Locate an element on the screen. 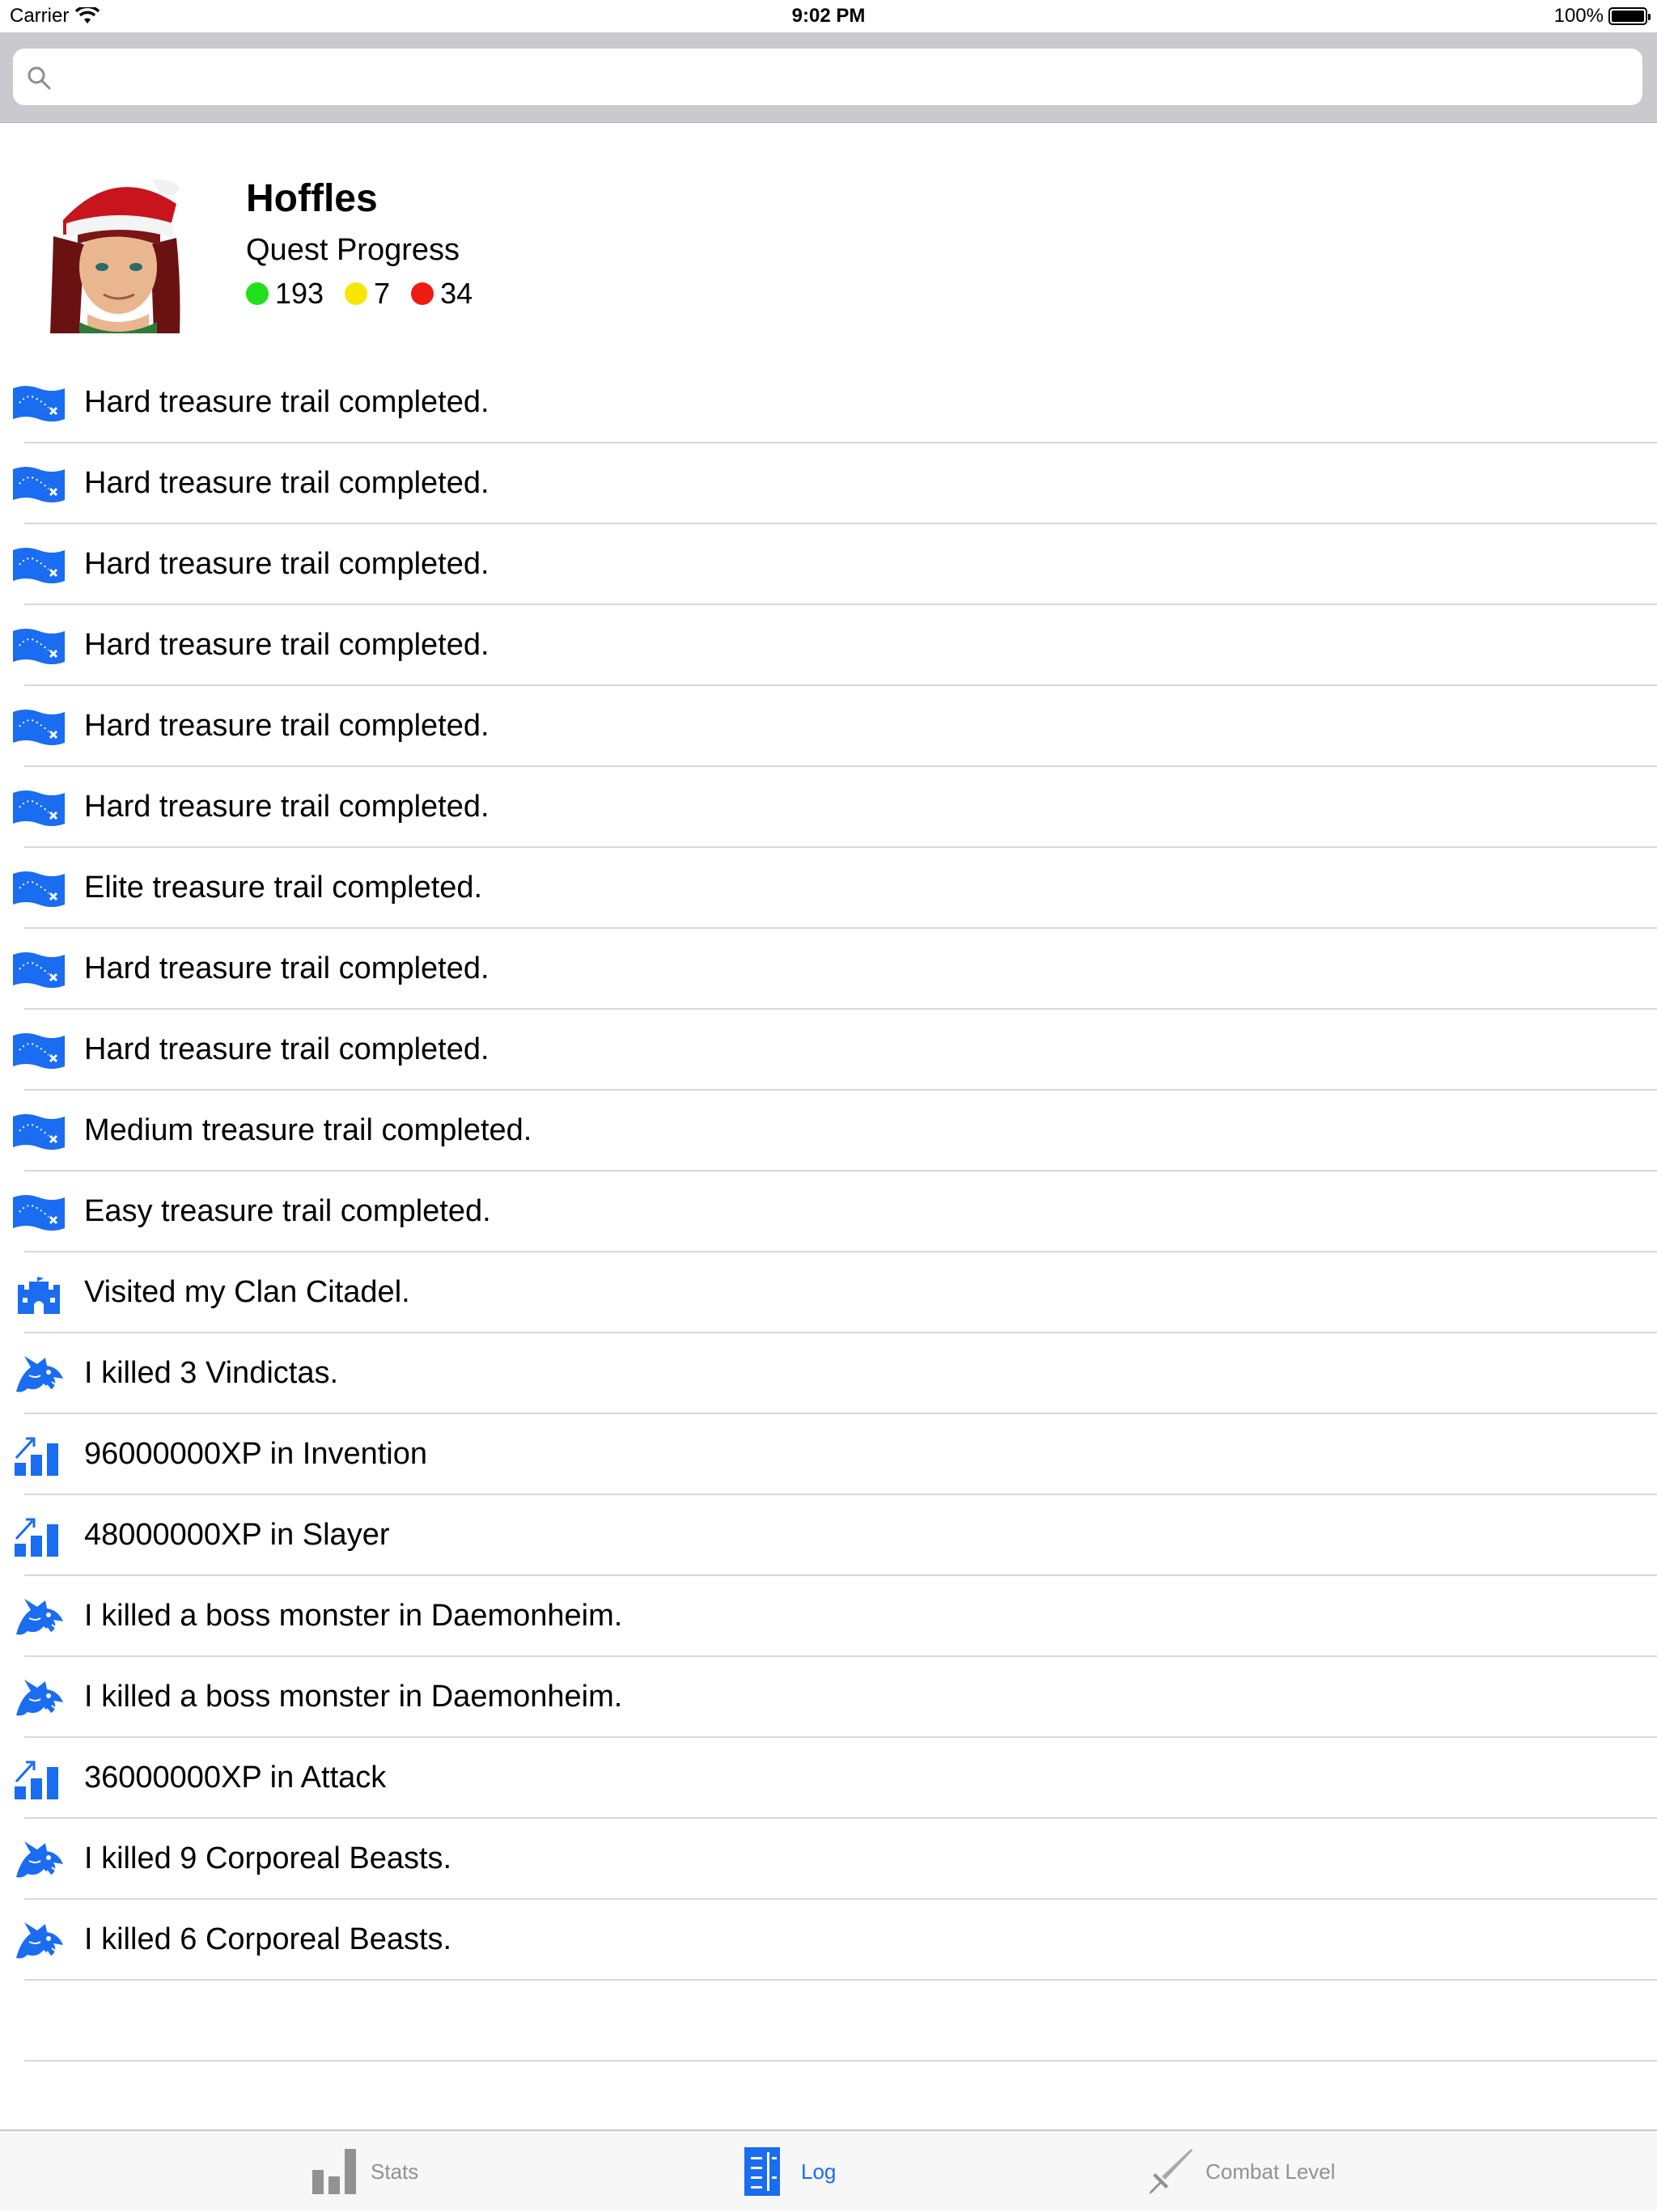 This screenshot has width=1657, height=2212. log-text: I killed 3 Vindictas. is located at coordinates (212, 1373).